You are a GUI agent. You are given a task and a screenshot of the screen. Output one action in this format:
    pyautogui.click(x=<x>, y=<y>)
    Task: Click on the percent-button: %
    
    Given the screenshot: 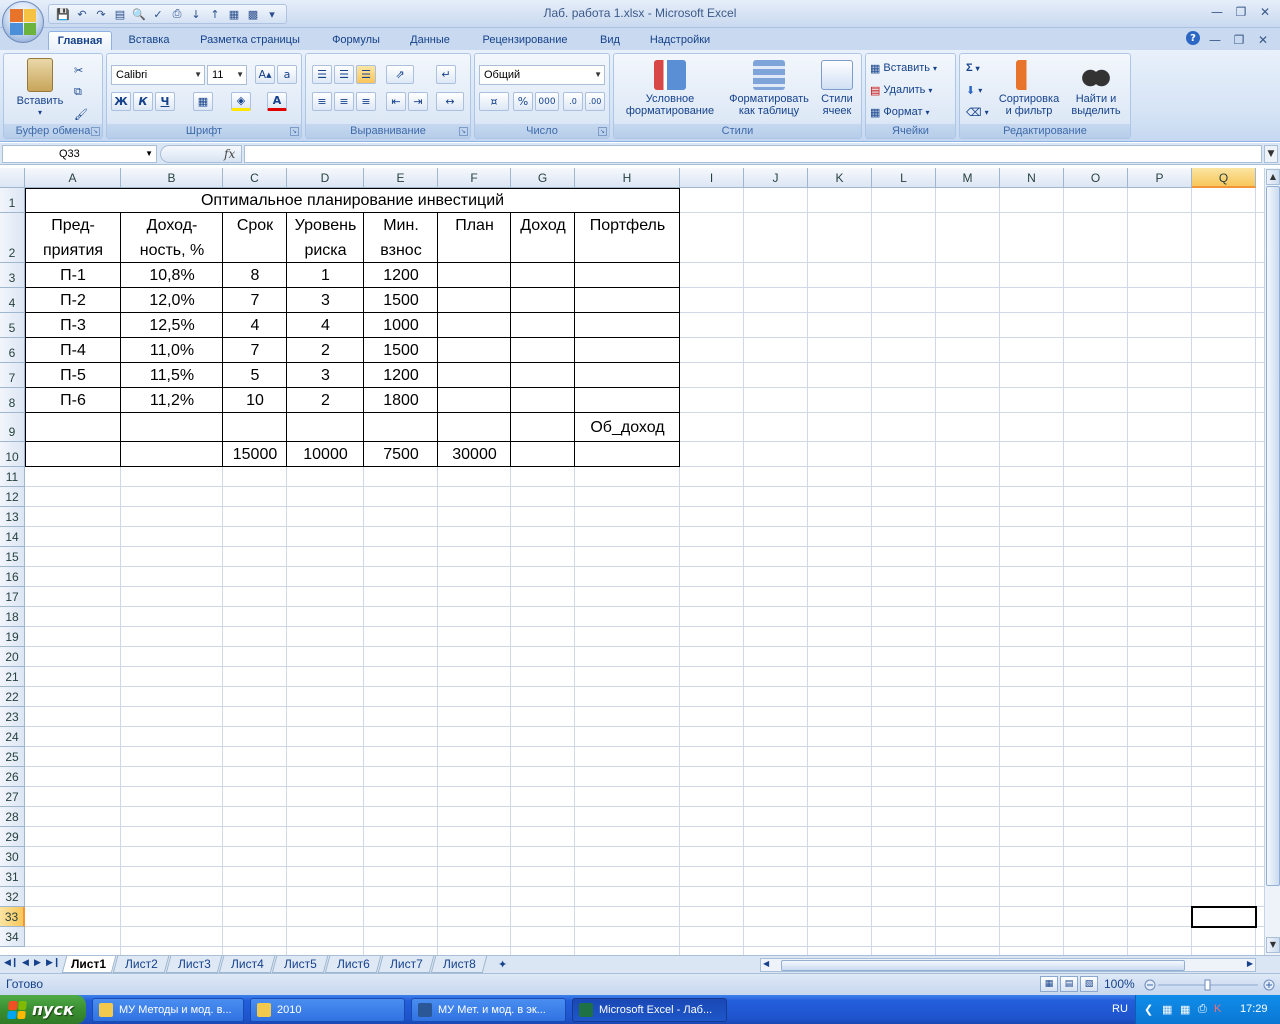 What is the action you would take?
    pyautogui.click(x=523, y=101)
    